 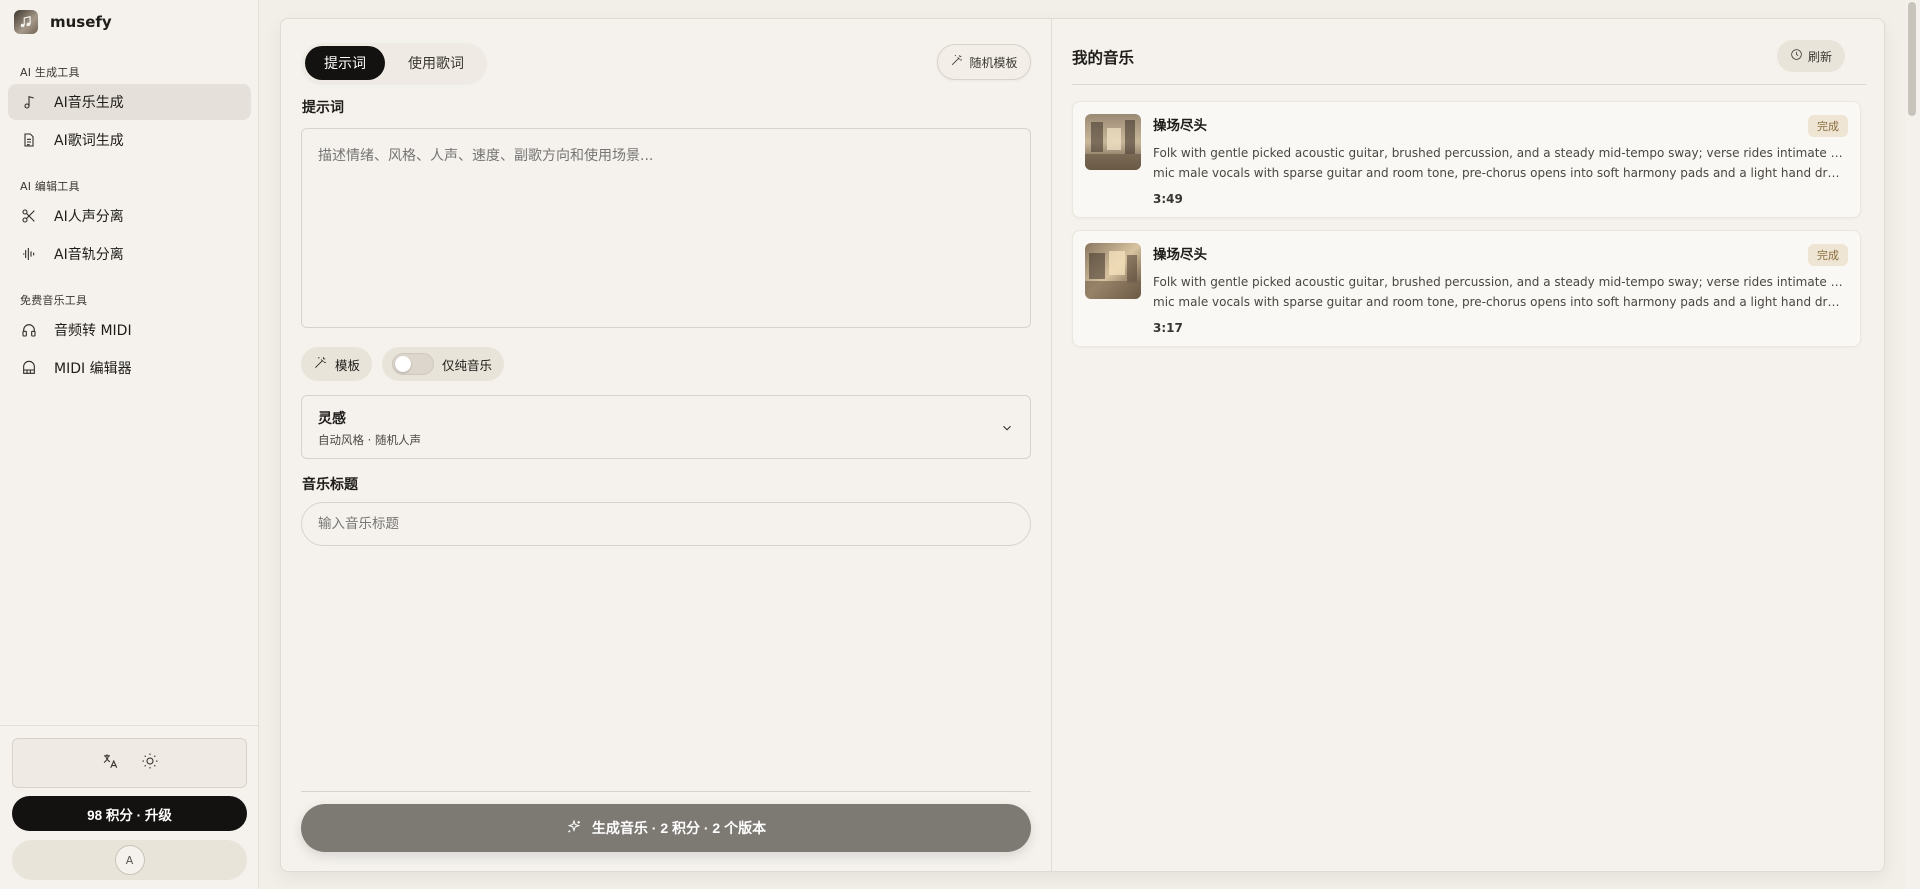 What do you see at coordinates (50, 186) in the screenshot?
I see `section-title-editing: AI 编辑工具` at bounding box center [50, 186].